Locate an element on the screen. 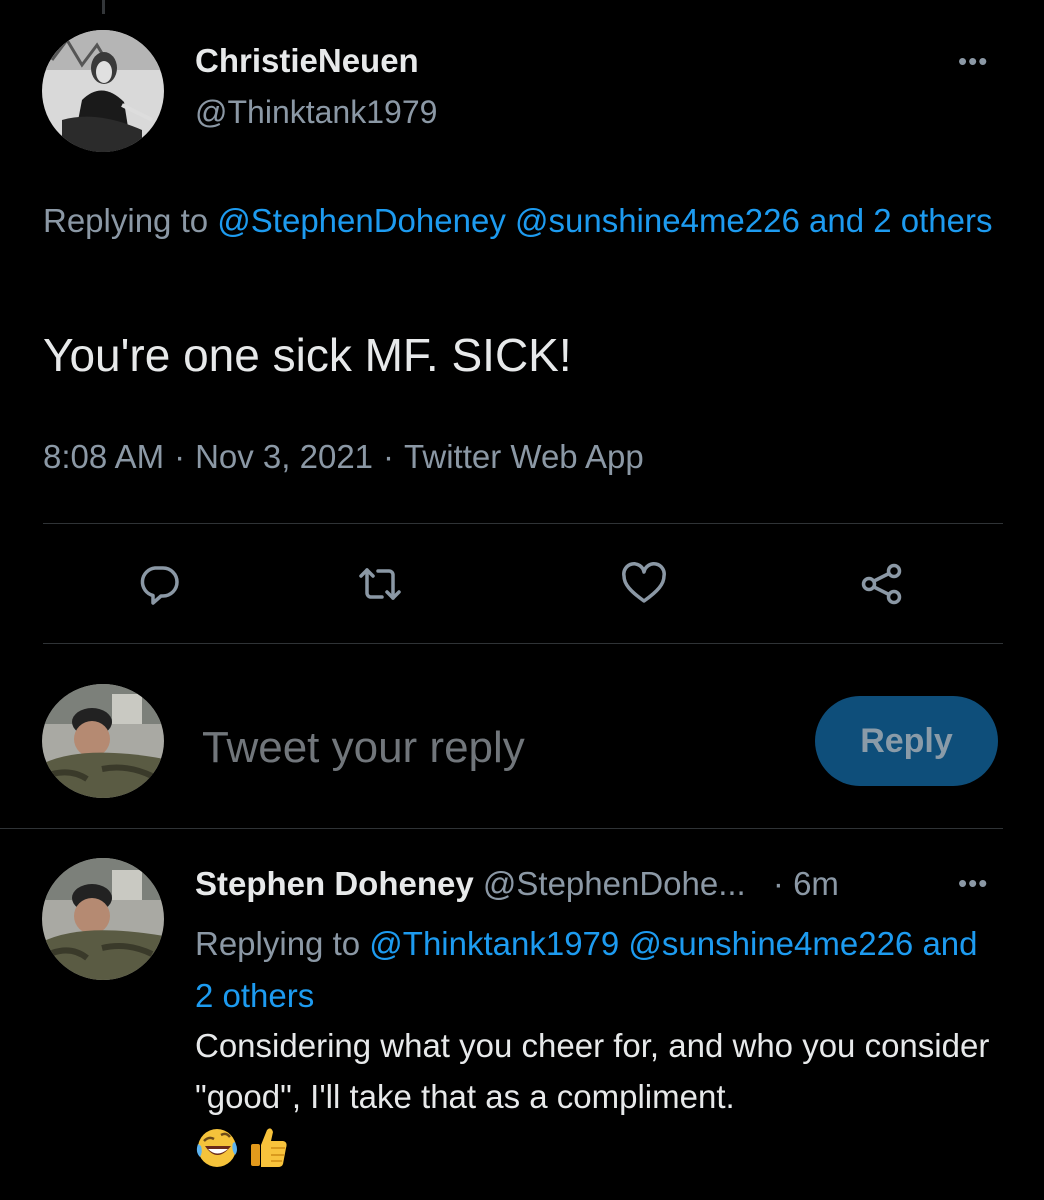  tweet-text: You're one sick MF. SICK! is located at coordinates (307, 355).